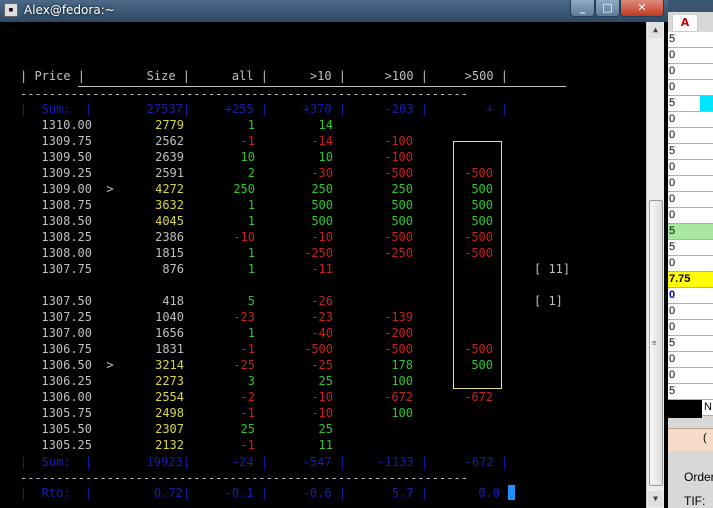 The height and width of the screenshot is (508, 713). What do you see at coordinates (66, 445) in the screenshot?
I see `row-price: 1305.25` at bounding box center [66, 445].